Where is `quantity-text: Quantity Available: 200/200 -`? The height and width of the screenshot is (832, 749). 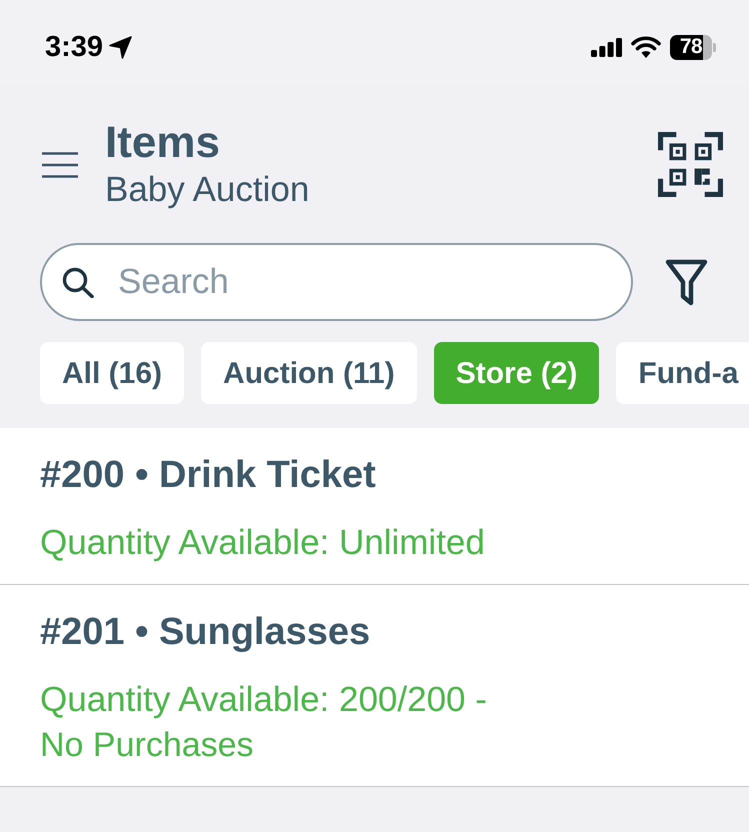
quantity-text: Quantity Available: 200/200 - is located at coordinates (264, 700).